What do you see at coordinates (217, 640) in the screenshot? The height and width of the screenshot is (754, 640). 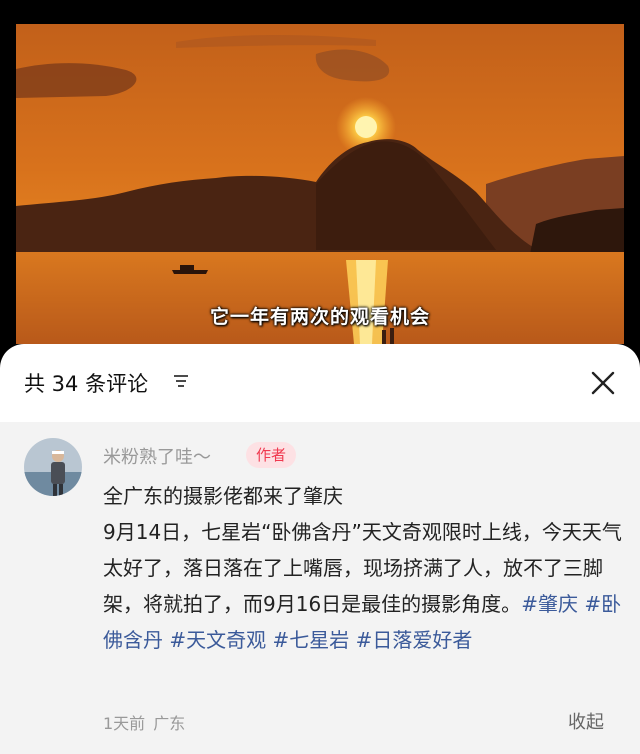 I see `hashtag: #天文奇观` at bounding box center [217, 640].